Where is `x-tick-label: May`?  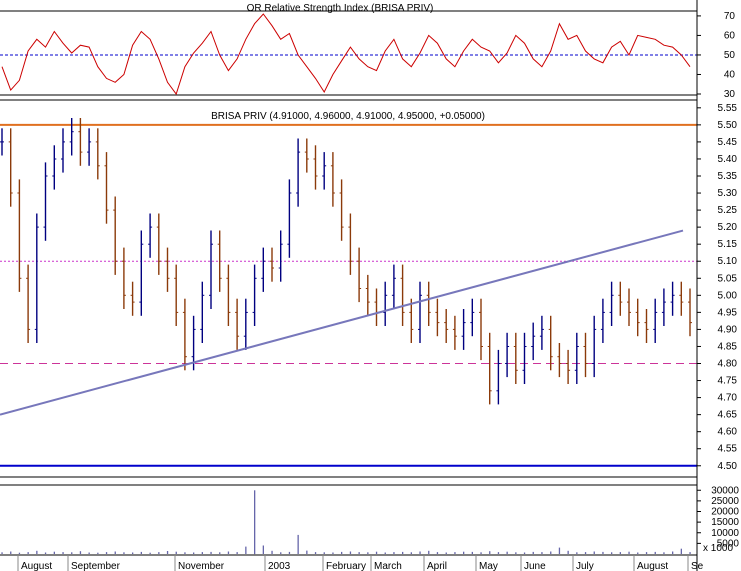
x-tick-label: May is located at coordinates (488, 566).